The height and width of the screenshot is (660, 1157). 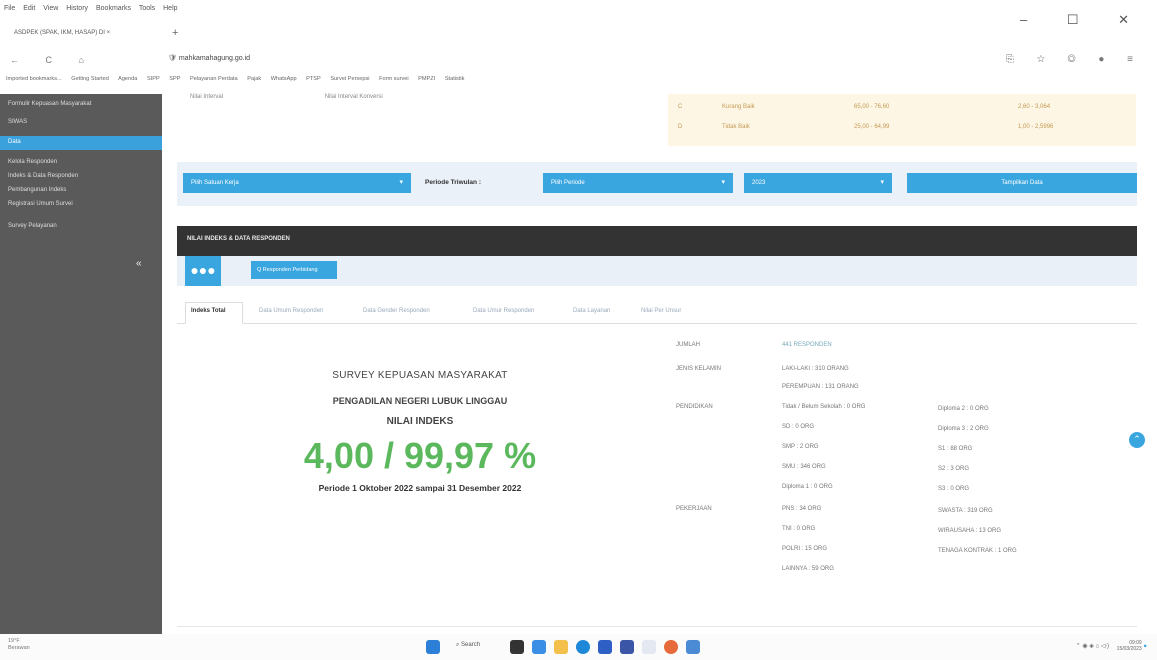 I want to click on task-view-icon, so click(x=517, y=647).